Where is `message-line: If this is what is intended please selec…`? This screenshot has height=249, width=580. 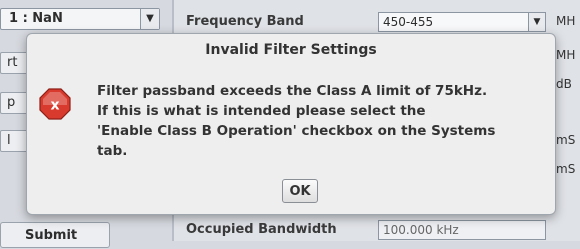 message-line: If this is what is intended please selec… is located at coordinates (261, 111).